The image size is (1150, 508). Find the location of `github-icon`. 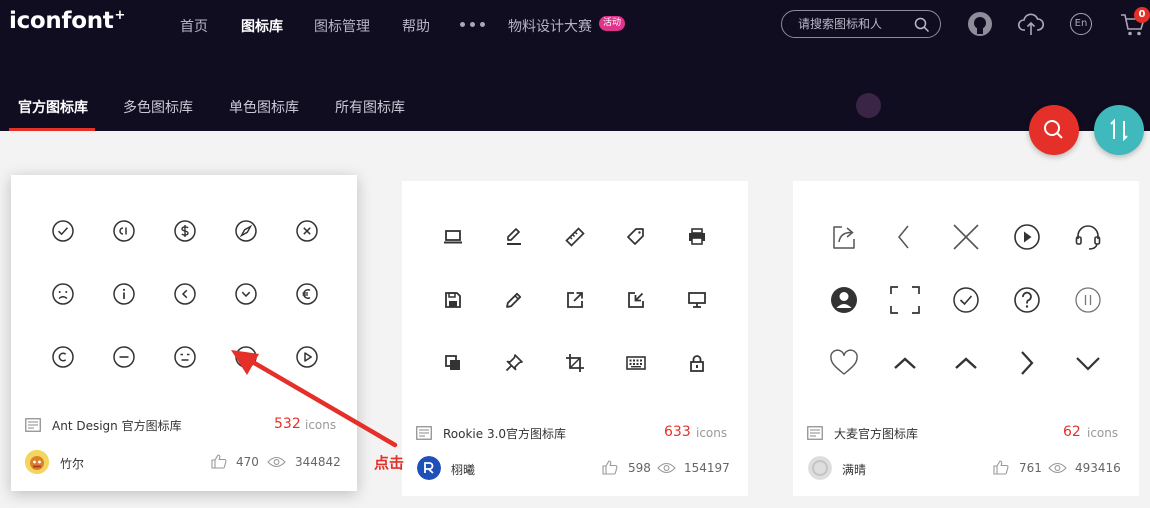

github-icon is located at coordinates (980, 24).